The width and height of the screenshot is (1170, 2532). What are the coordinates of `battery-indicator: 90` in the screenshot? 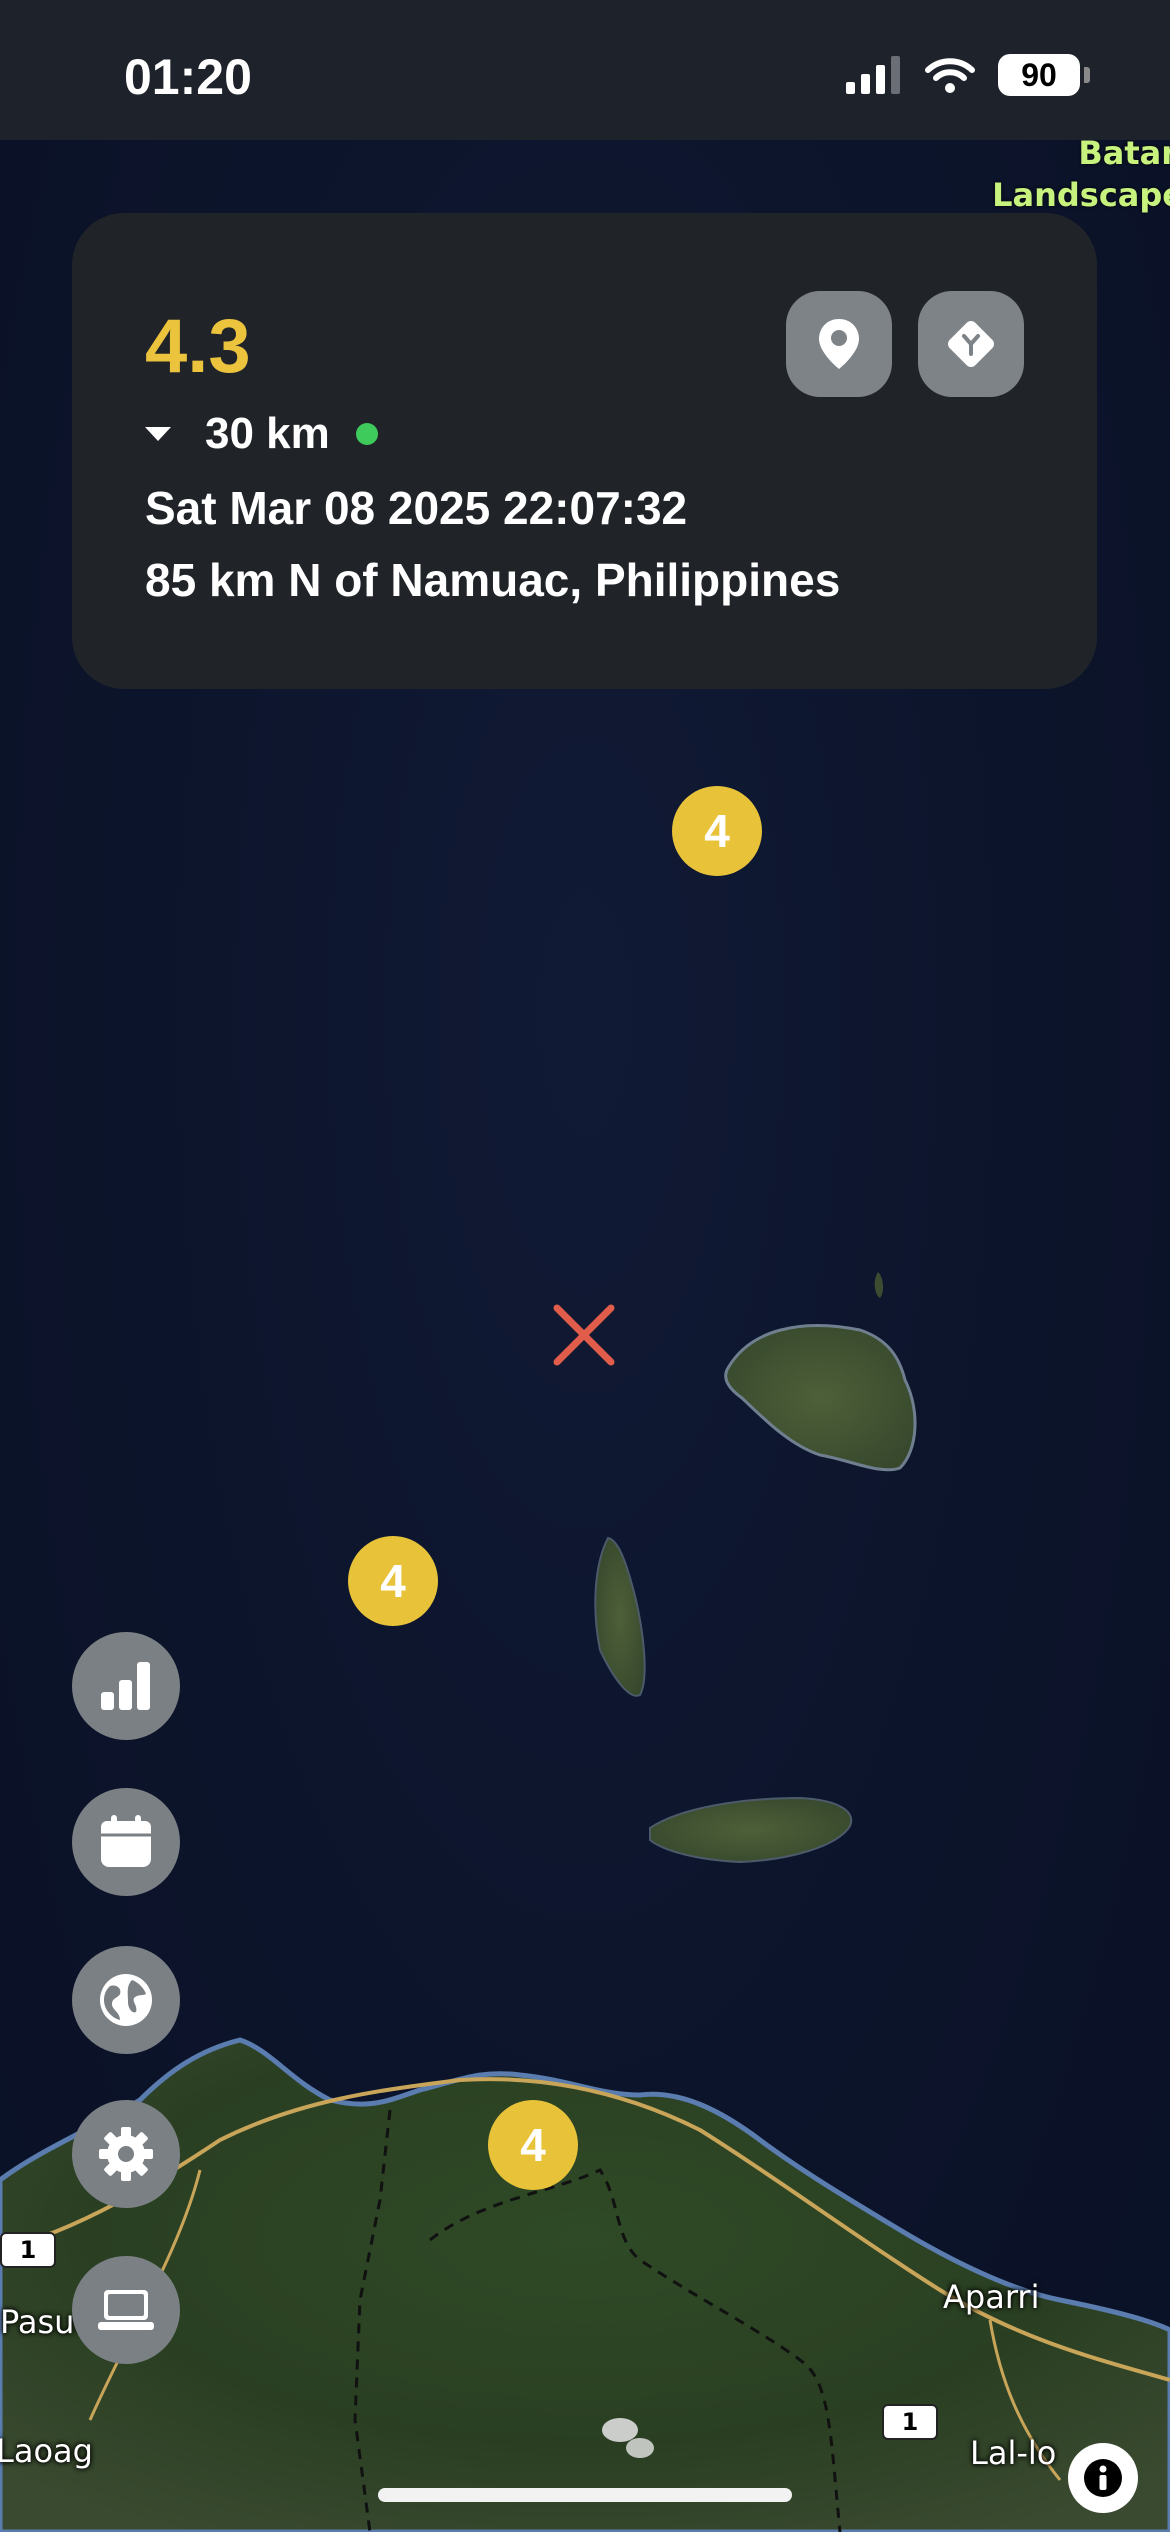 It's located at (1039, 75).